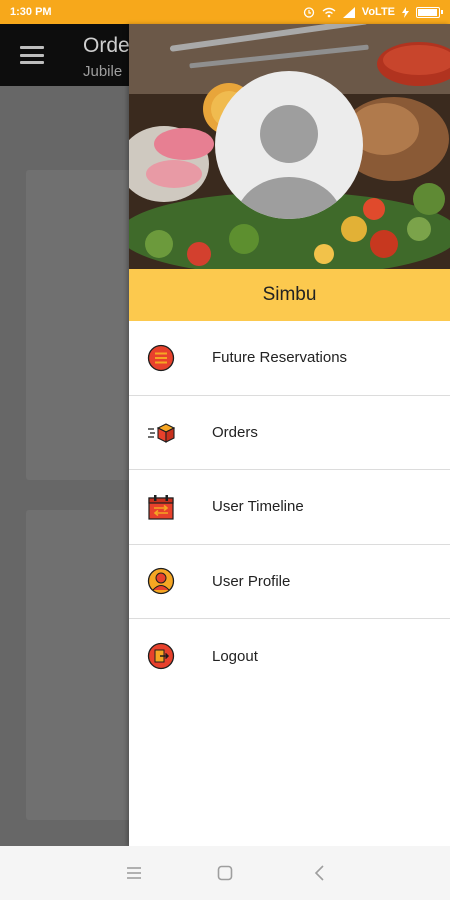 This screenshot has width=450, height=900. What do you see at coordinates (32, 55) in the screenshot?
I see `hamburger-menu-icon` at bounding box center [32, 55].